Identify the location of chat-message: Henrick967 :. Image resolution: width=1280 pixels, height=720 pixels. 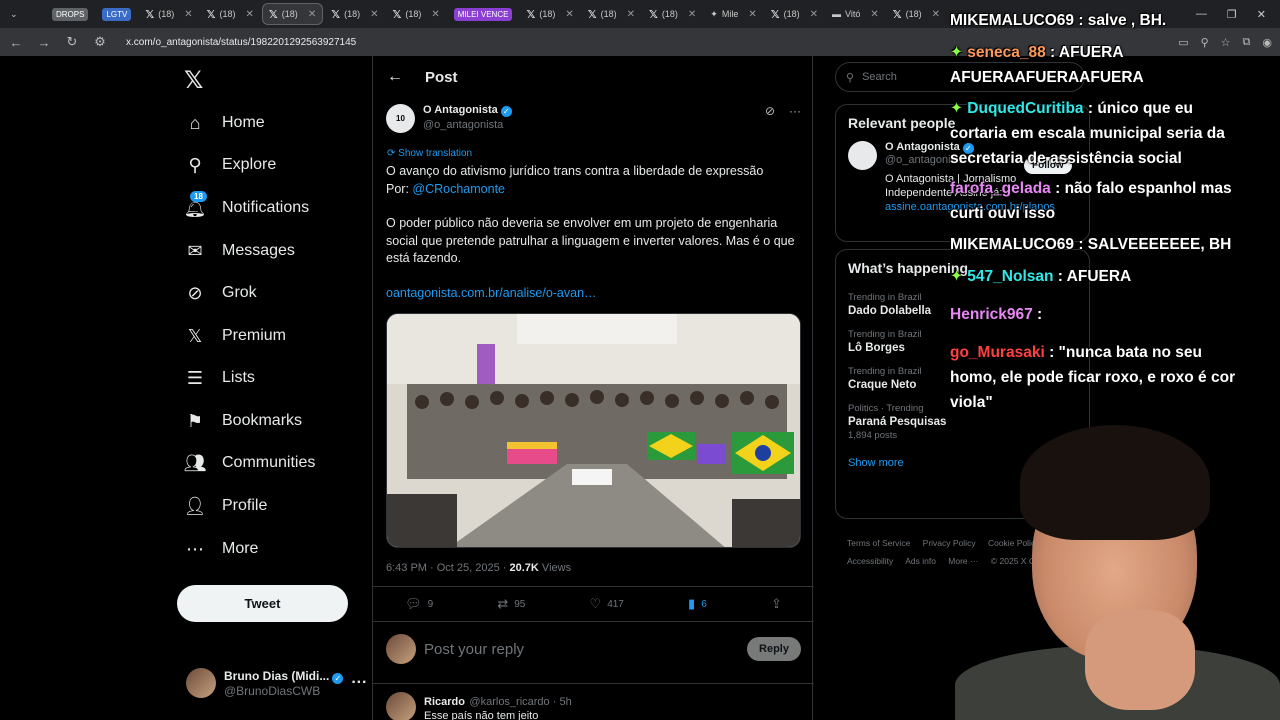
(1100, 314).